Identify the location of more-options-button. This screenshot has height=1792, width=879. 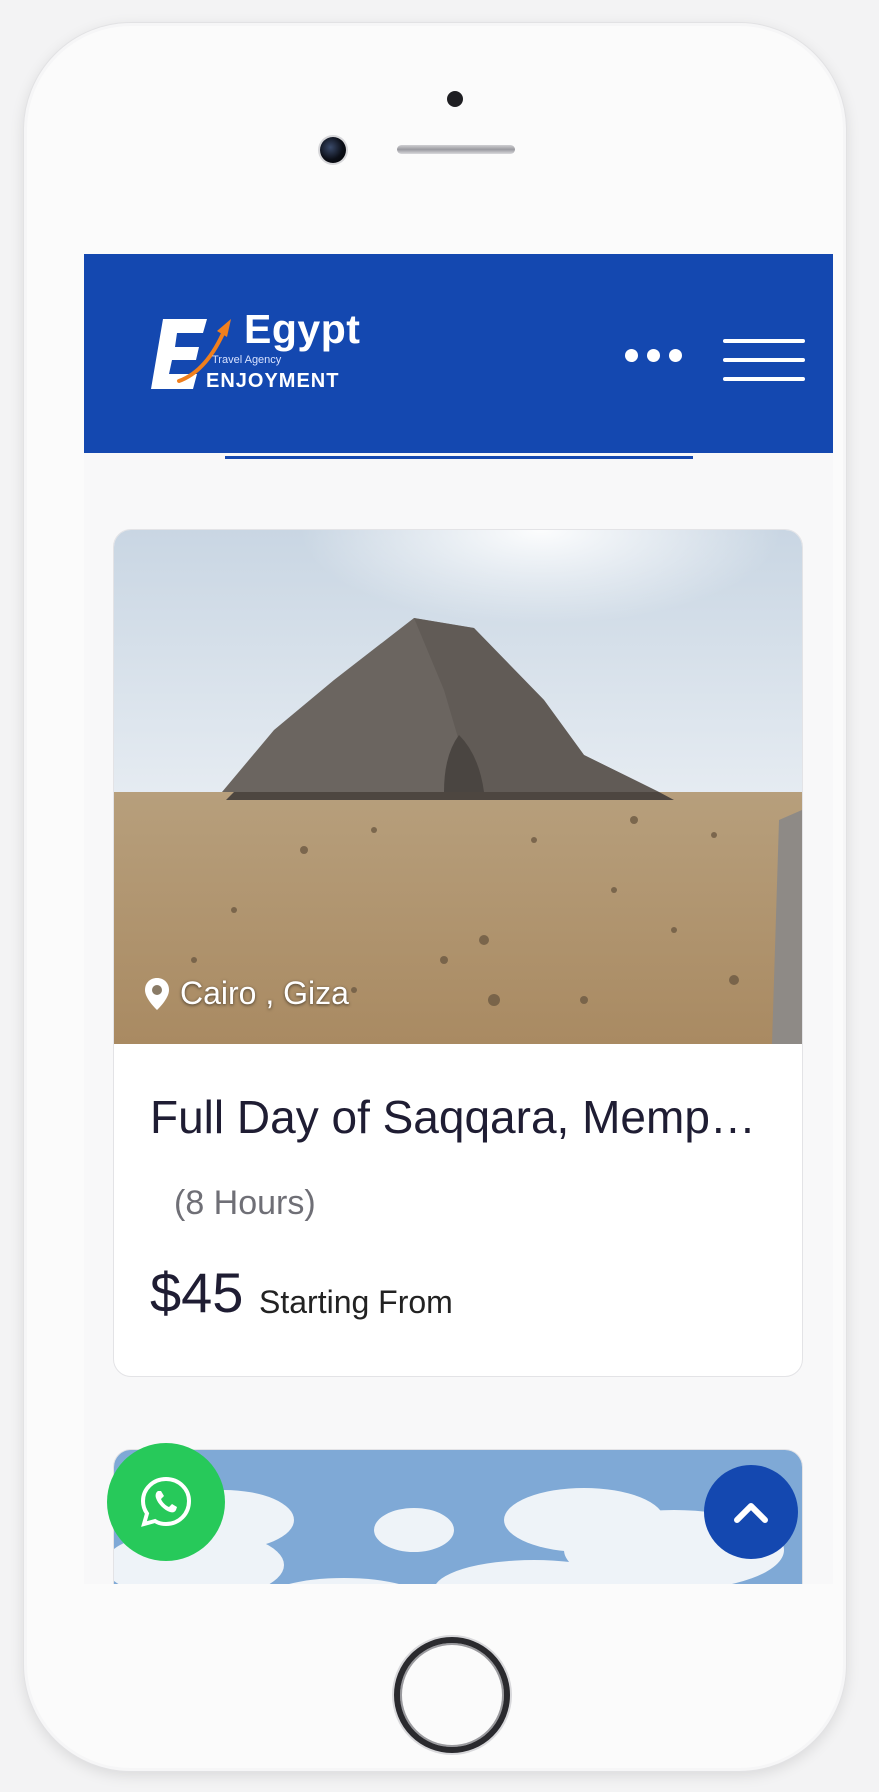
(655, 355).